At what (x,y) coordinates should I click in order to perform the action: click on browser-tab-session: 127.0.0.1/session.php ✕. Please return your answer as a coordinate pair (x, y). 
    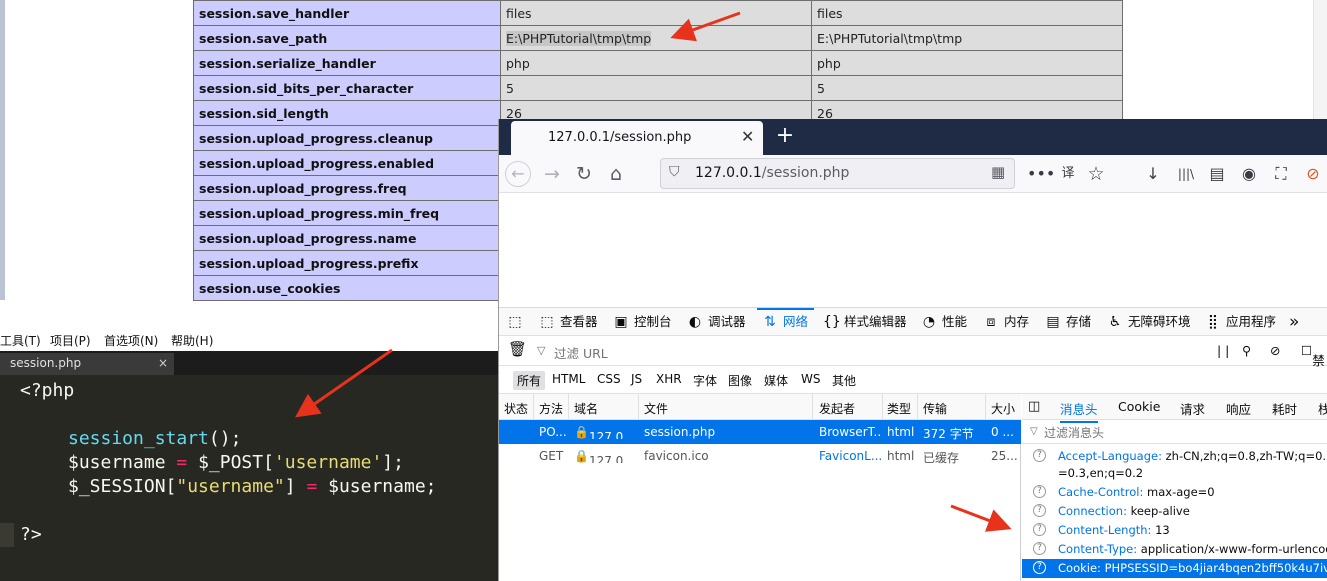
    Looking at the image, I should click on (637, 138).